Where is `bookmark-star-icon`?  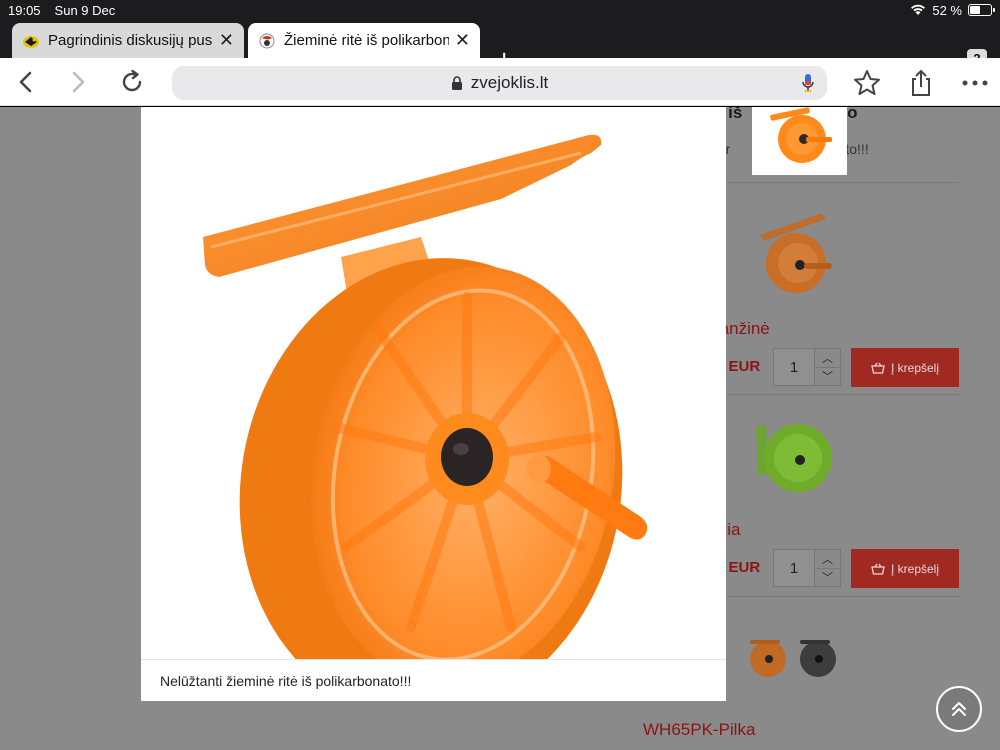
bookmark-star-icon is located at coordinates (867, 83).